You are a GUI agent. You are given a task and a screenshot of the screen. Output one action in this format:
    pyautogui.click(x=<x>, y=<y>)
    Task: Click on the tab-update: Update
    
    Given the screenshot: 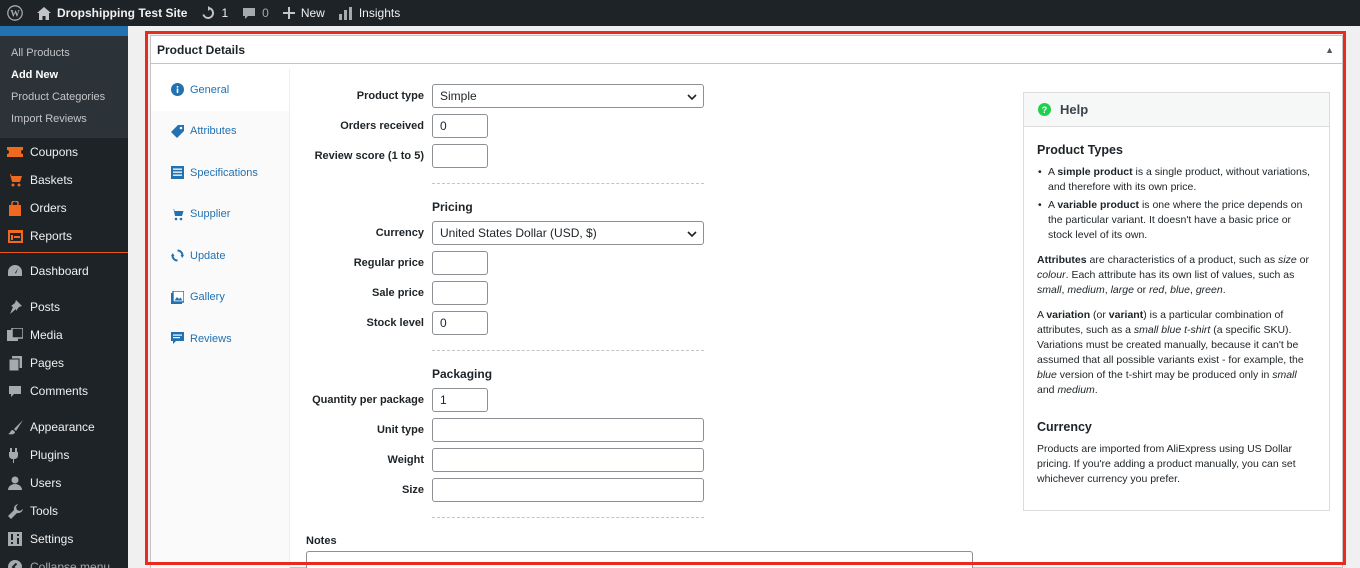 What is the action you would take?
    pyautogui.click(x=220, y=256)
    